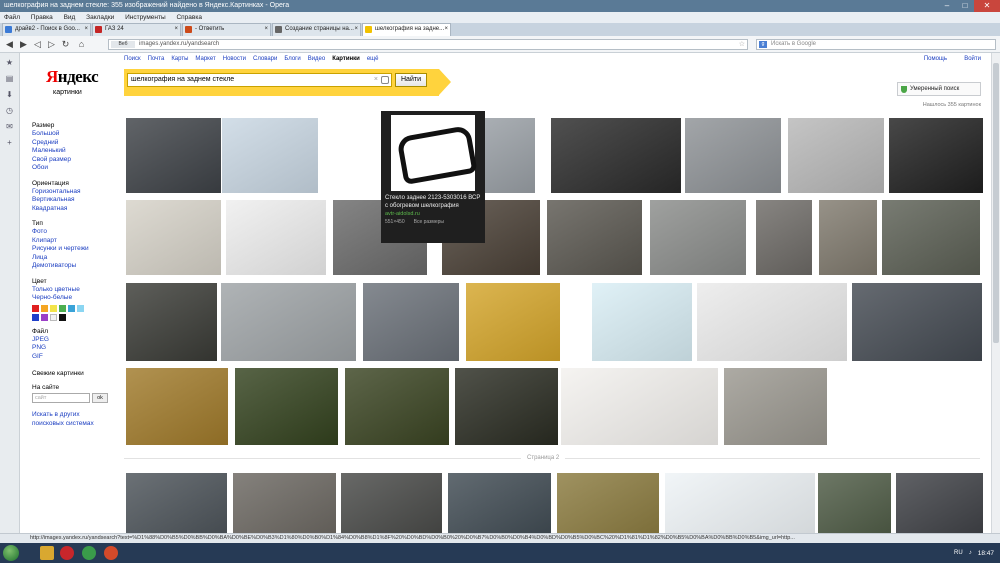 Image resolution: width=1000 pixels, height=563 pixels. What do you see at coordinates (77, 340) in the screenshot?
I see `file-jpeg: JPEG` at bounding box center [77, 340].